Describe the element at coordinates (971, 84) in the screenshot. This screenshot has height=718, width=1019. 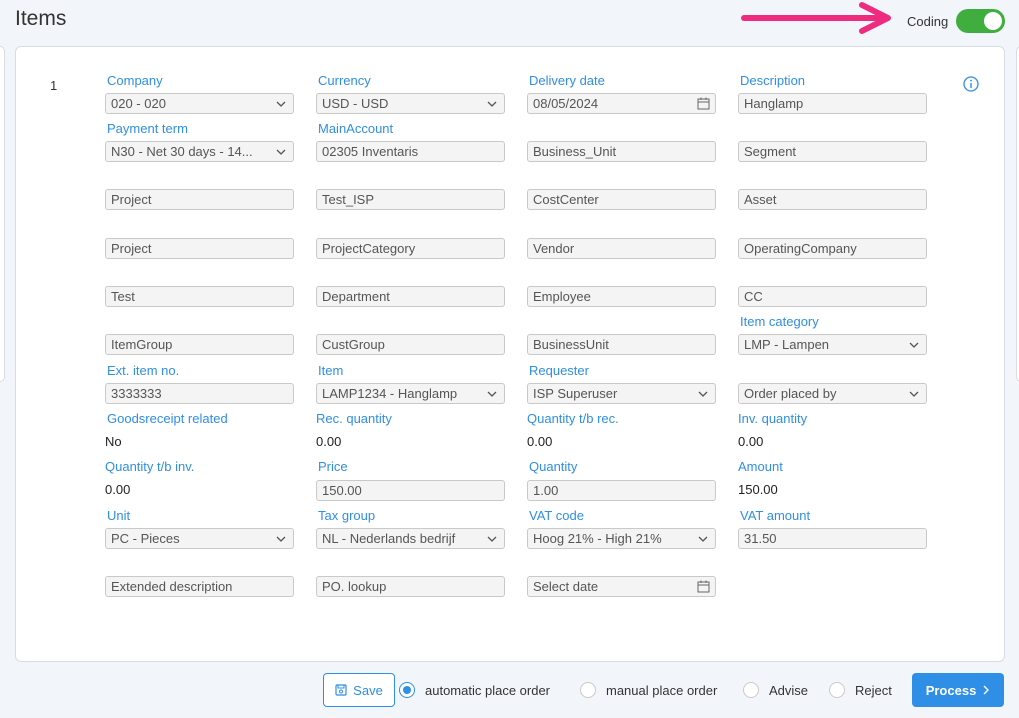
I see `info-icon` at that location.